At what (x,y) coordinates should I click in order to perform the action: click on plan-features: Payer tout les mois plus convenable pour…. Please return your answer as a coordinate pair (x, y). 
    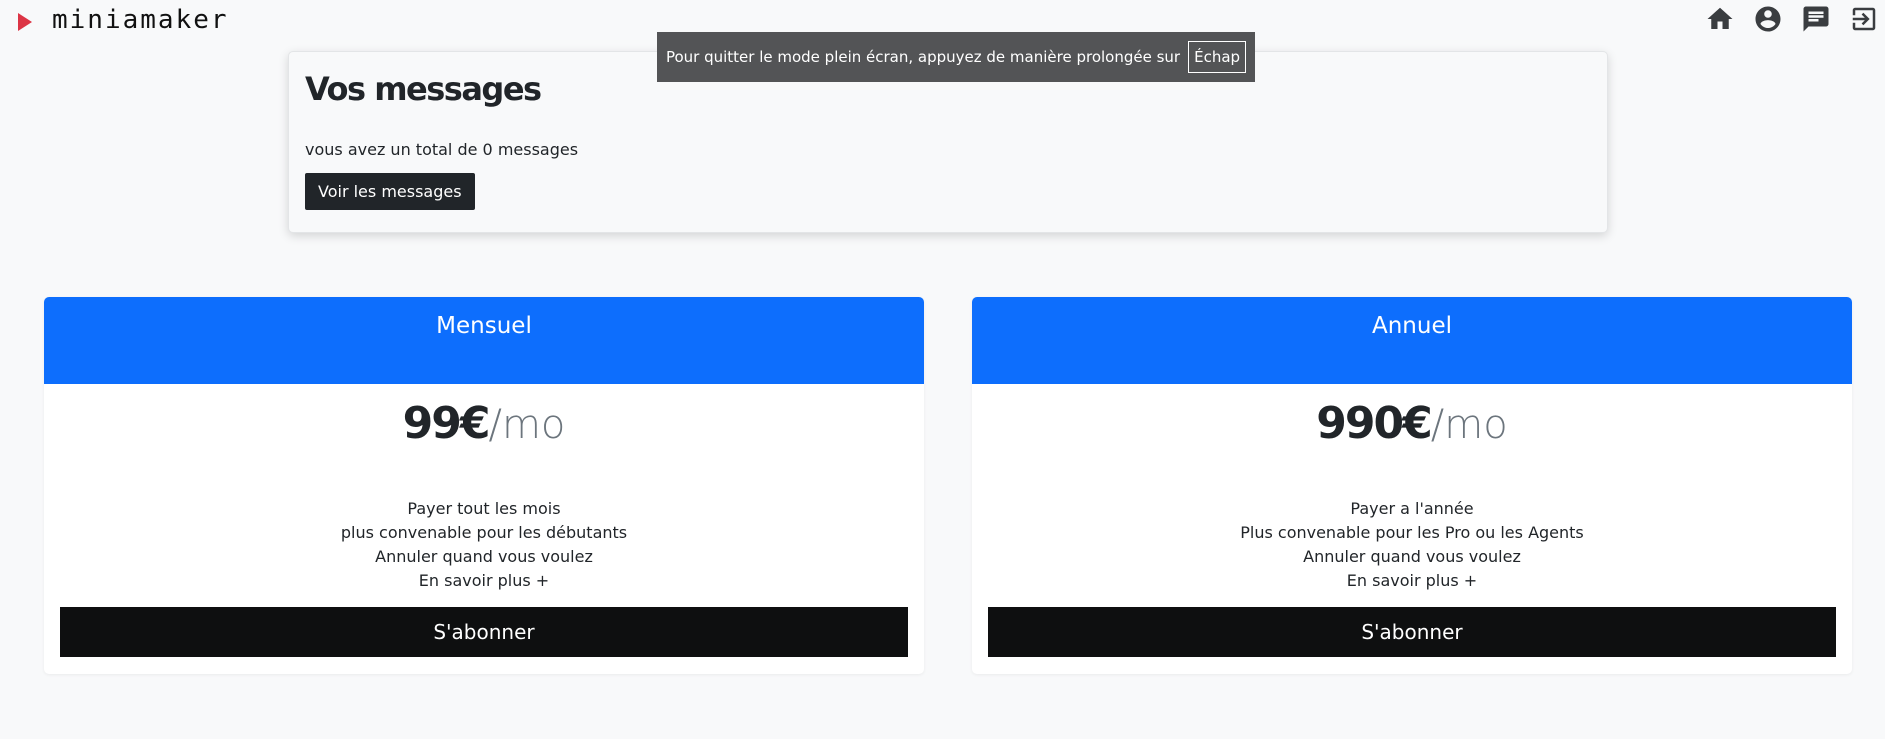
    Looking at the image, I should click on (484, 545).